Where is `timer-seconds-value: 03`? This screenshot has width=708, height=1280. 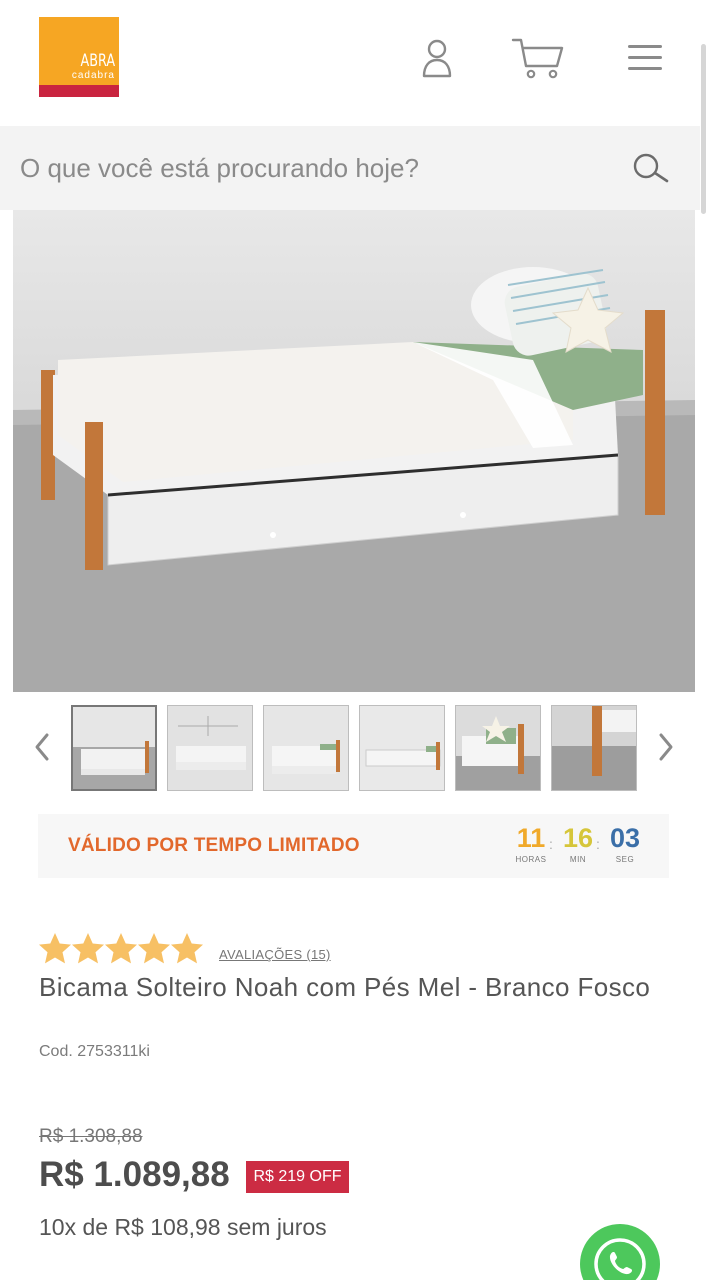 timer-seconds-value: 03 is located at coordinates (625, 838).